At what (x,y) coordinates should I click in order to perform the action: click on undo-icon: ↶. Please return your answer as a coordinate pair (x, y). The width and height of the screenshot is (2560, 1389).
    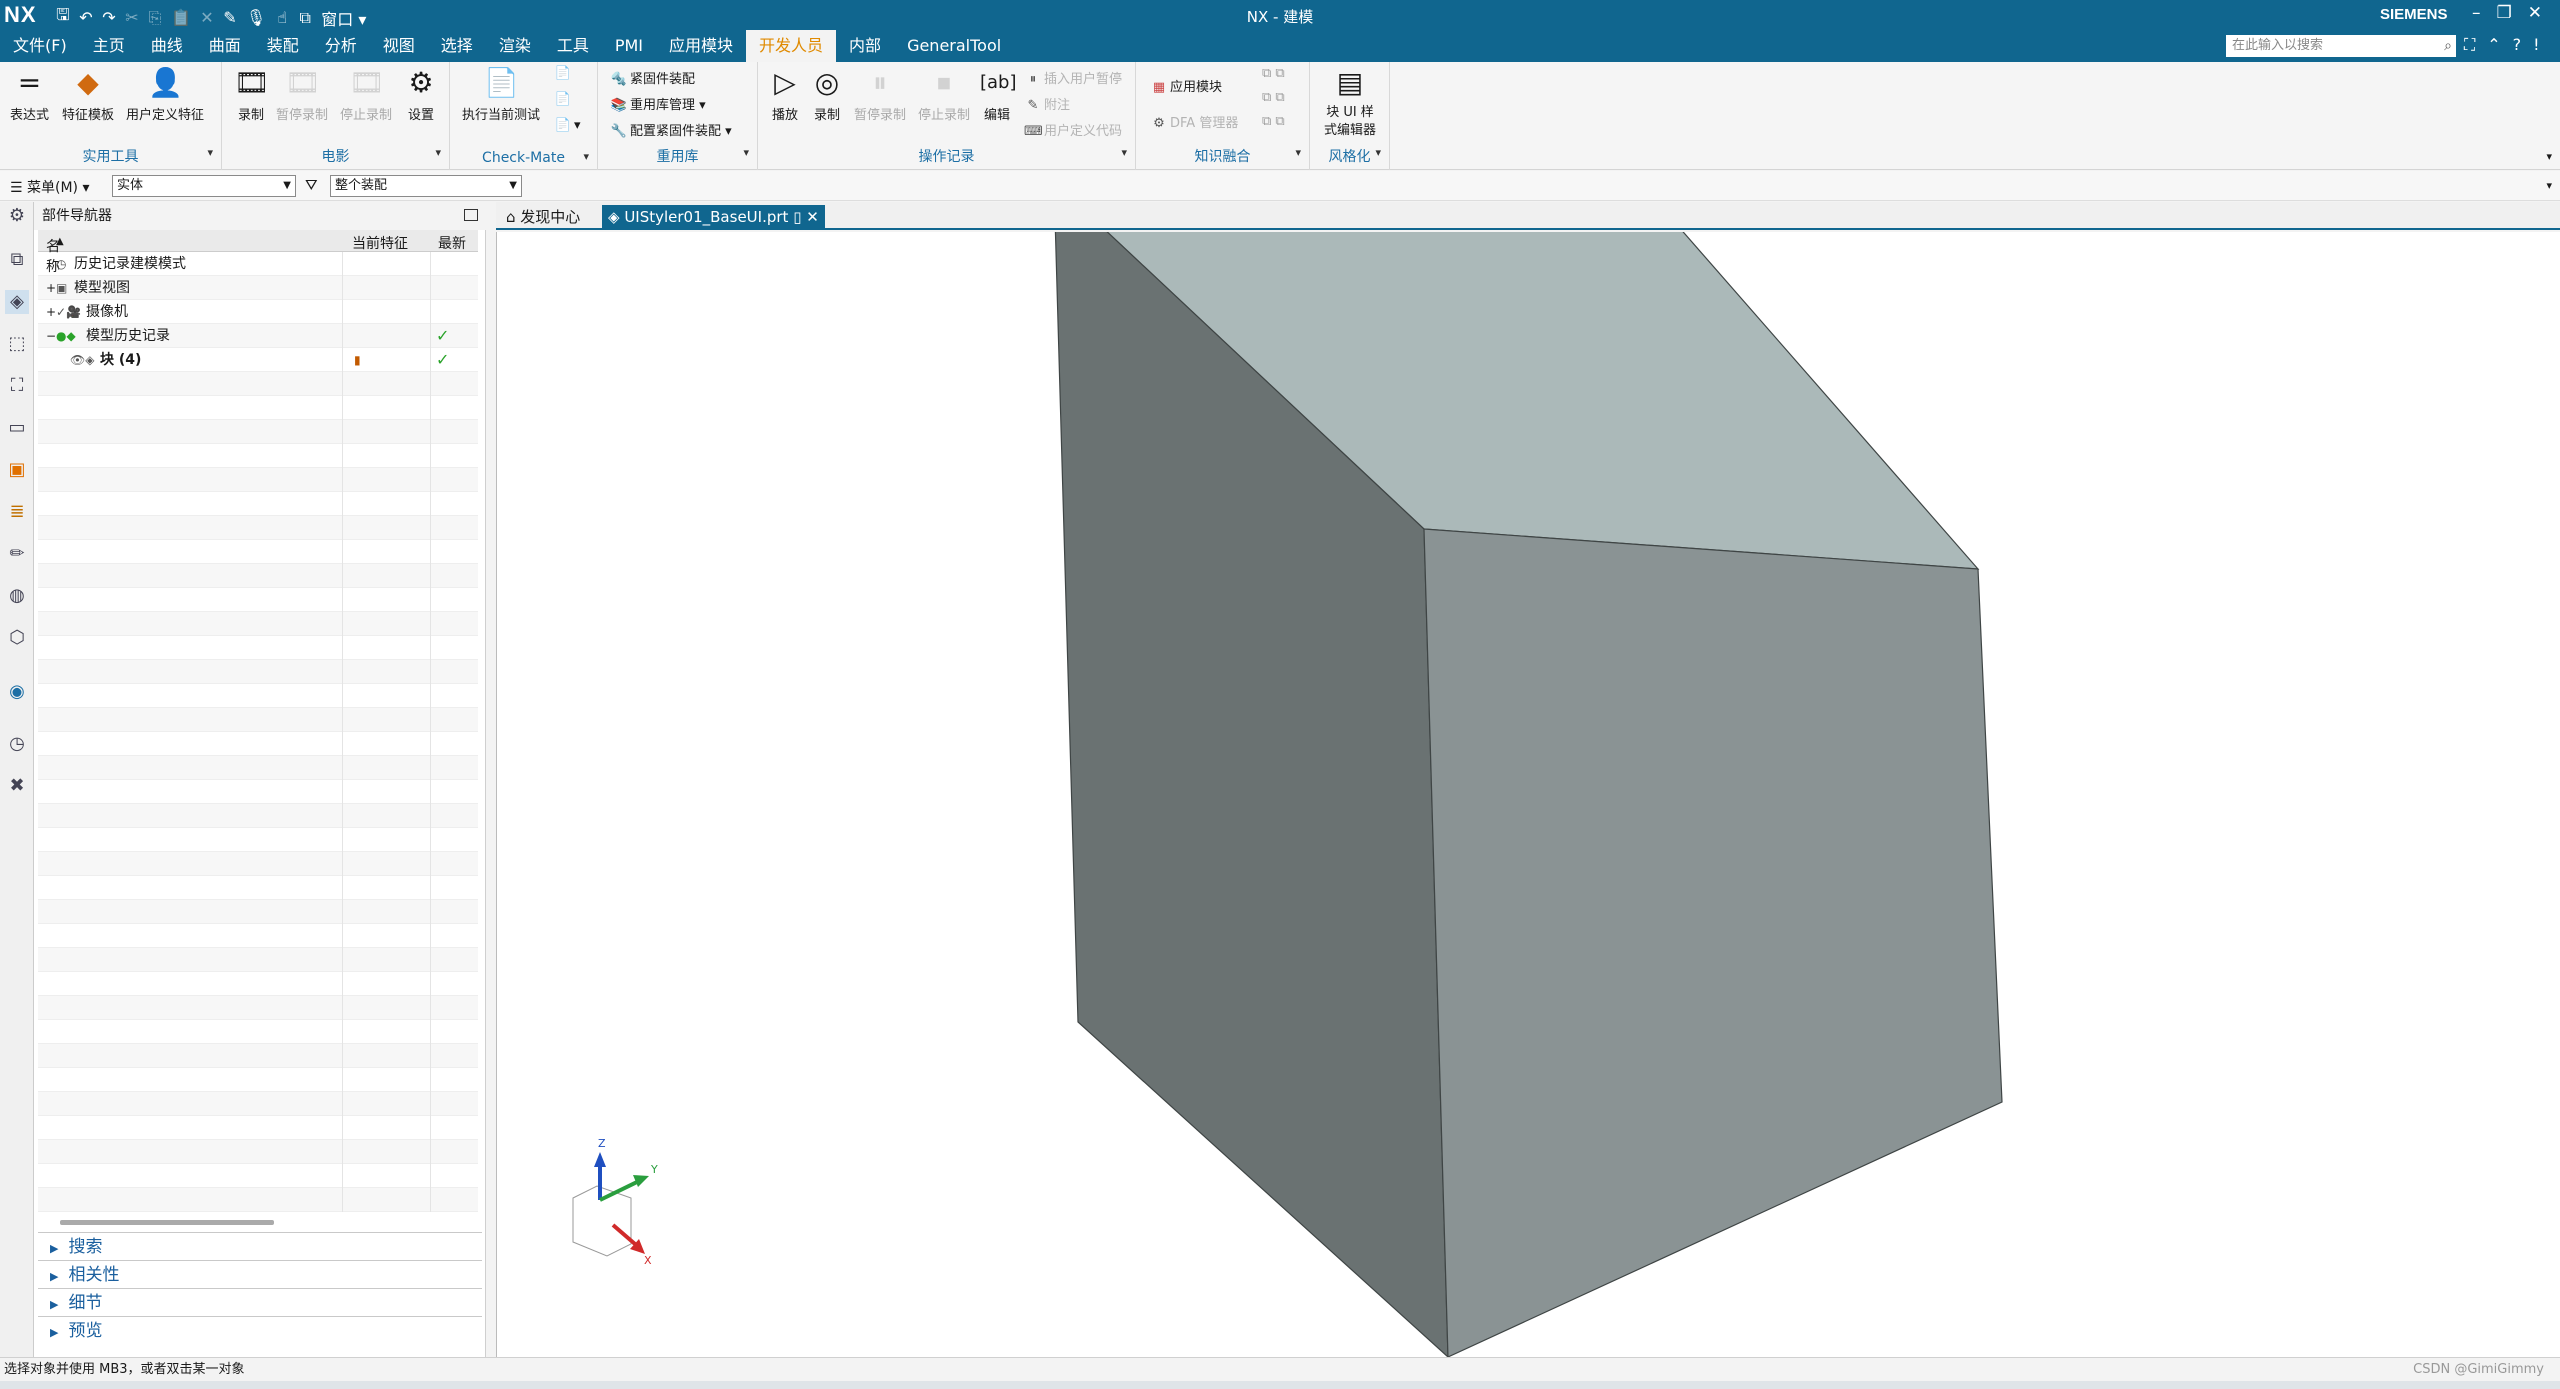
    Looking at the image, I should click on (86, 17).